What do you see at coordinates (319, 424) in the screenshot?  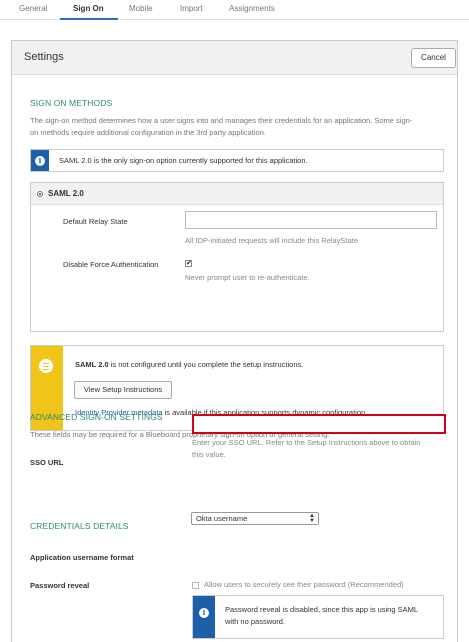 I see `sso-url-input` at bounding box center [319, 424].